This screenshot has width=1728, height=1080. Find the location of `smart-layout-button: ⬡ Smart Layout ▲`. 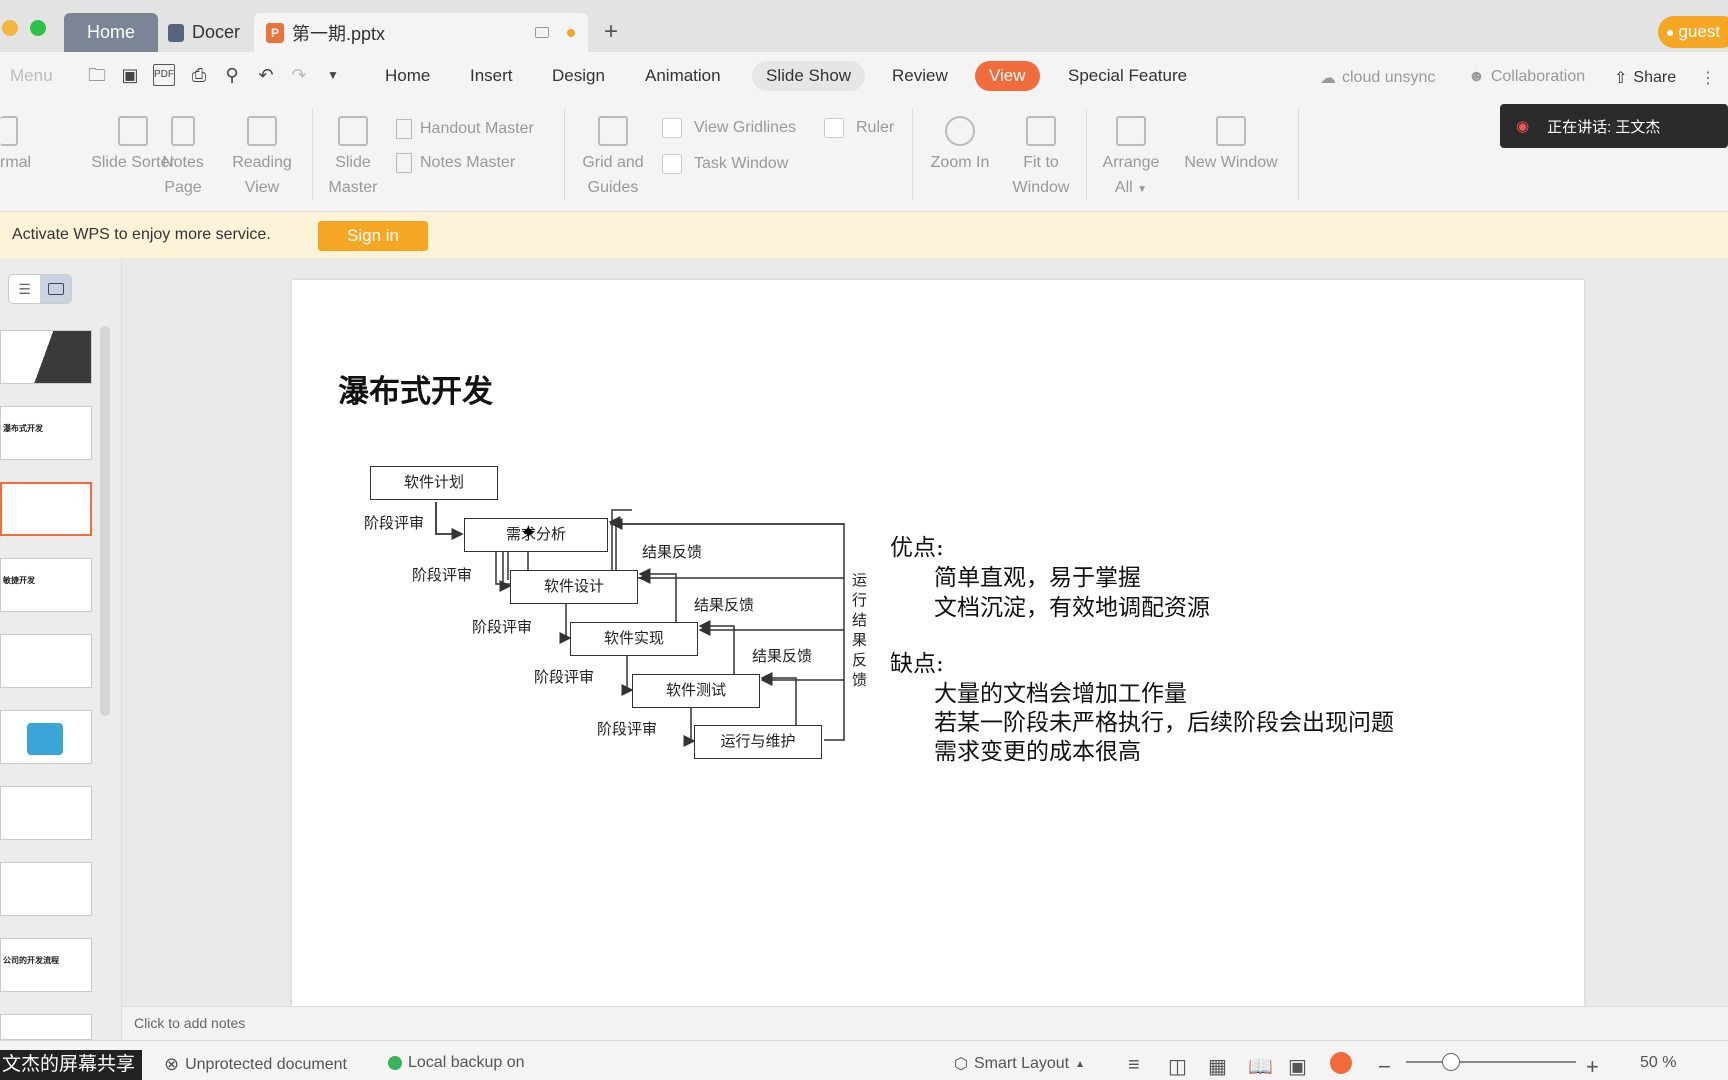

smart-layout-button: ⬡ Smart Layout ▲ is located at coordinates (1019, 1064).